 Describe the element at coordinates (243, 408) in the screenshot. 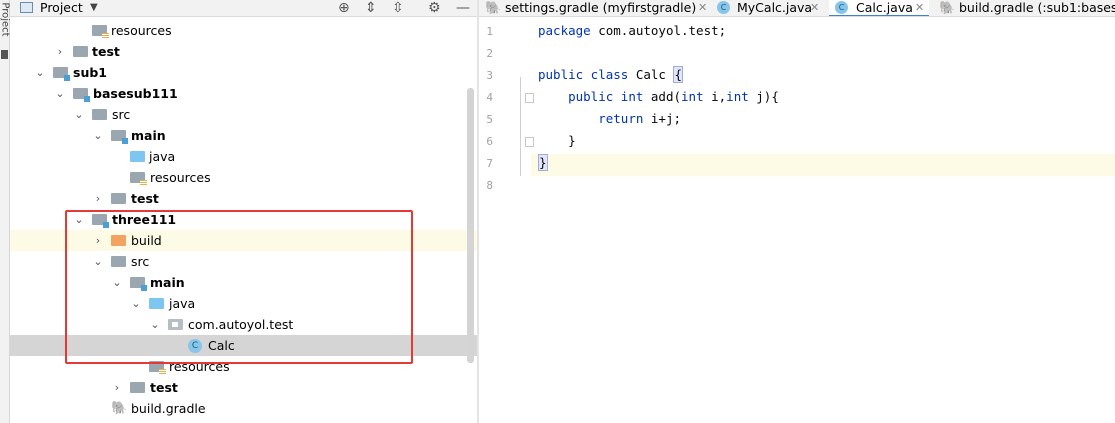

I see `tree-item-build-gradle: 🐘 build.gradle` at that location.